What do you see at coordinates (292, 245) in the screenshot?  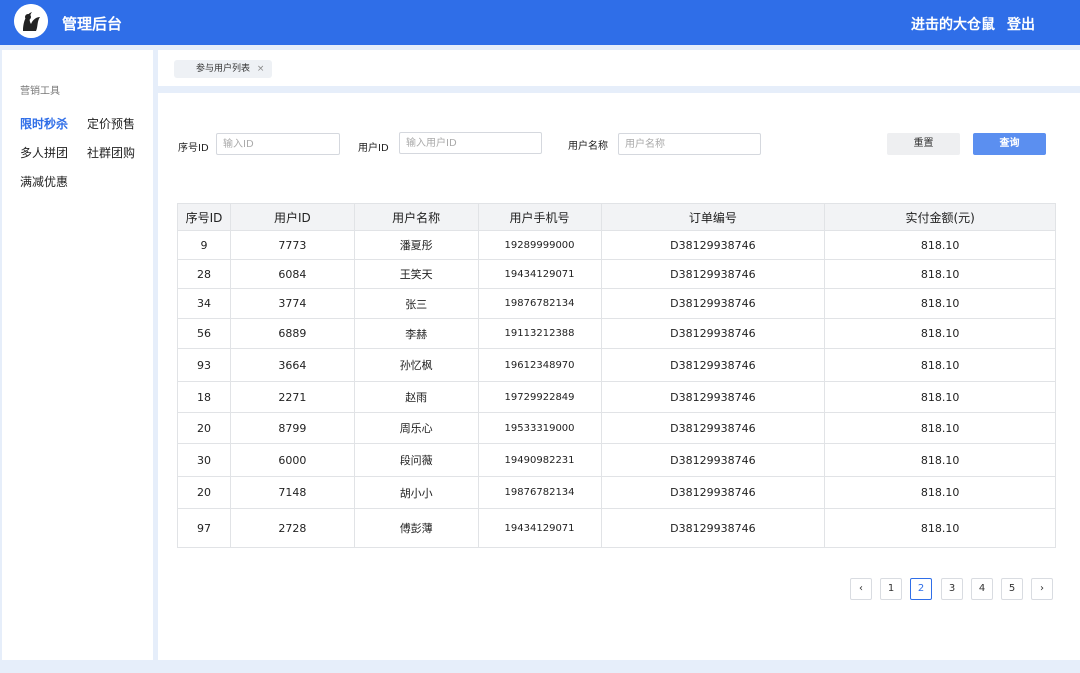 I see `table-cell: 7773` at bounding box center [292, 245].